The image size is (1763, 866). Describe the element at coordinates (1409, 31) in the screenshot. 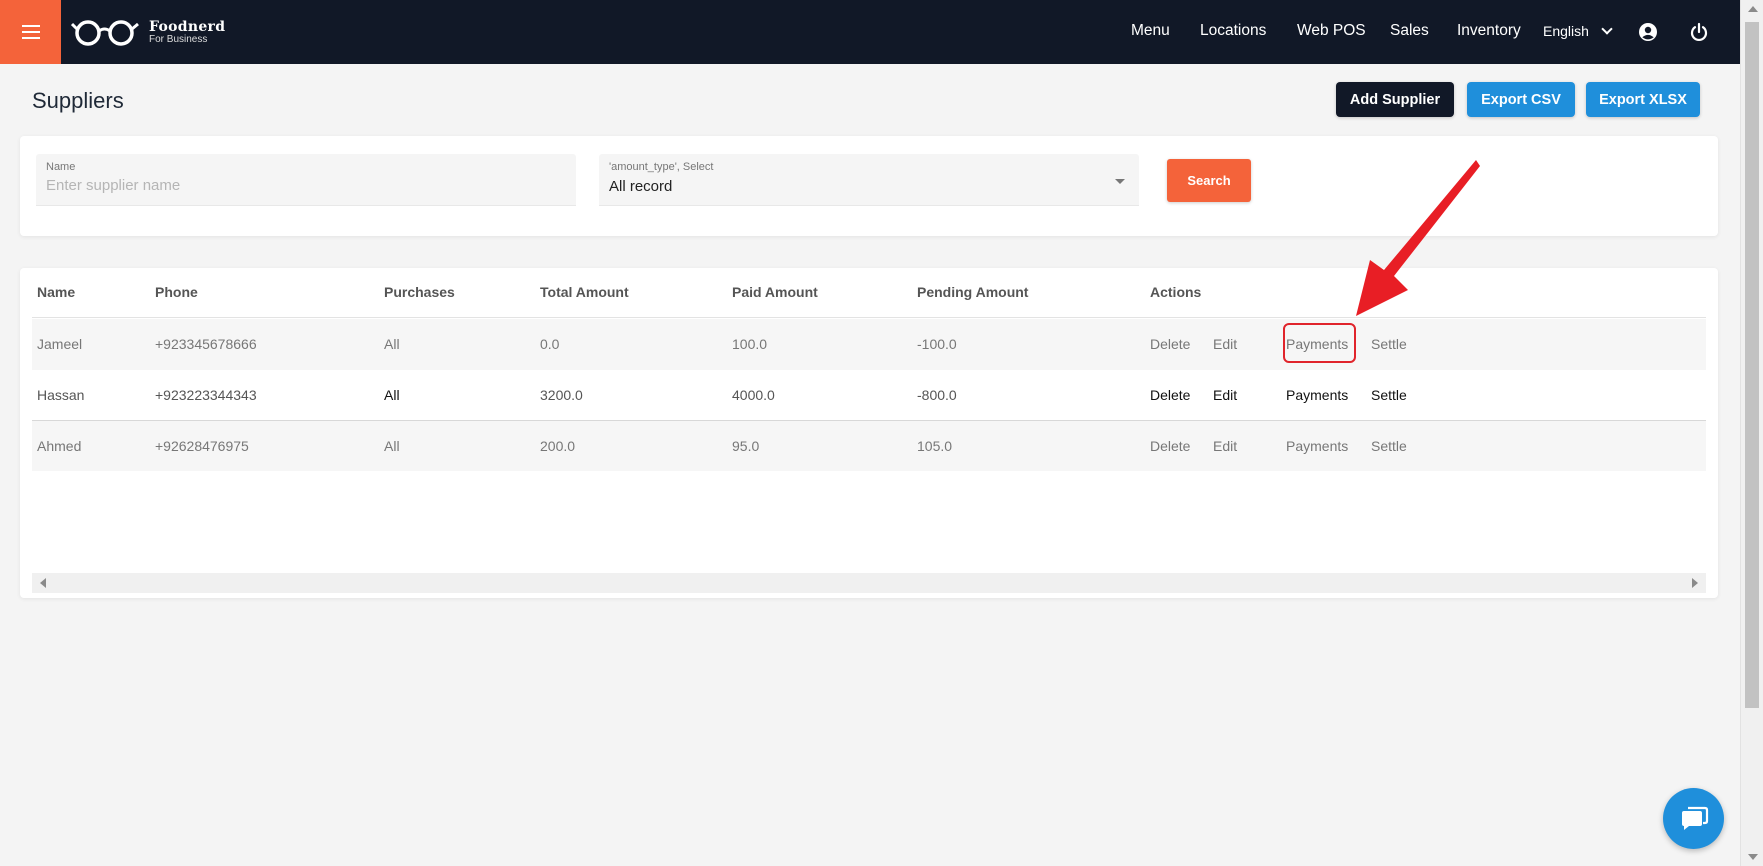

I see `nav-sales: Sales` at that location.